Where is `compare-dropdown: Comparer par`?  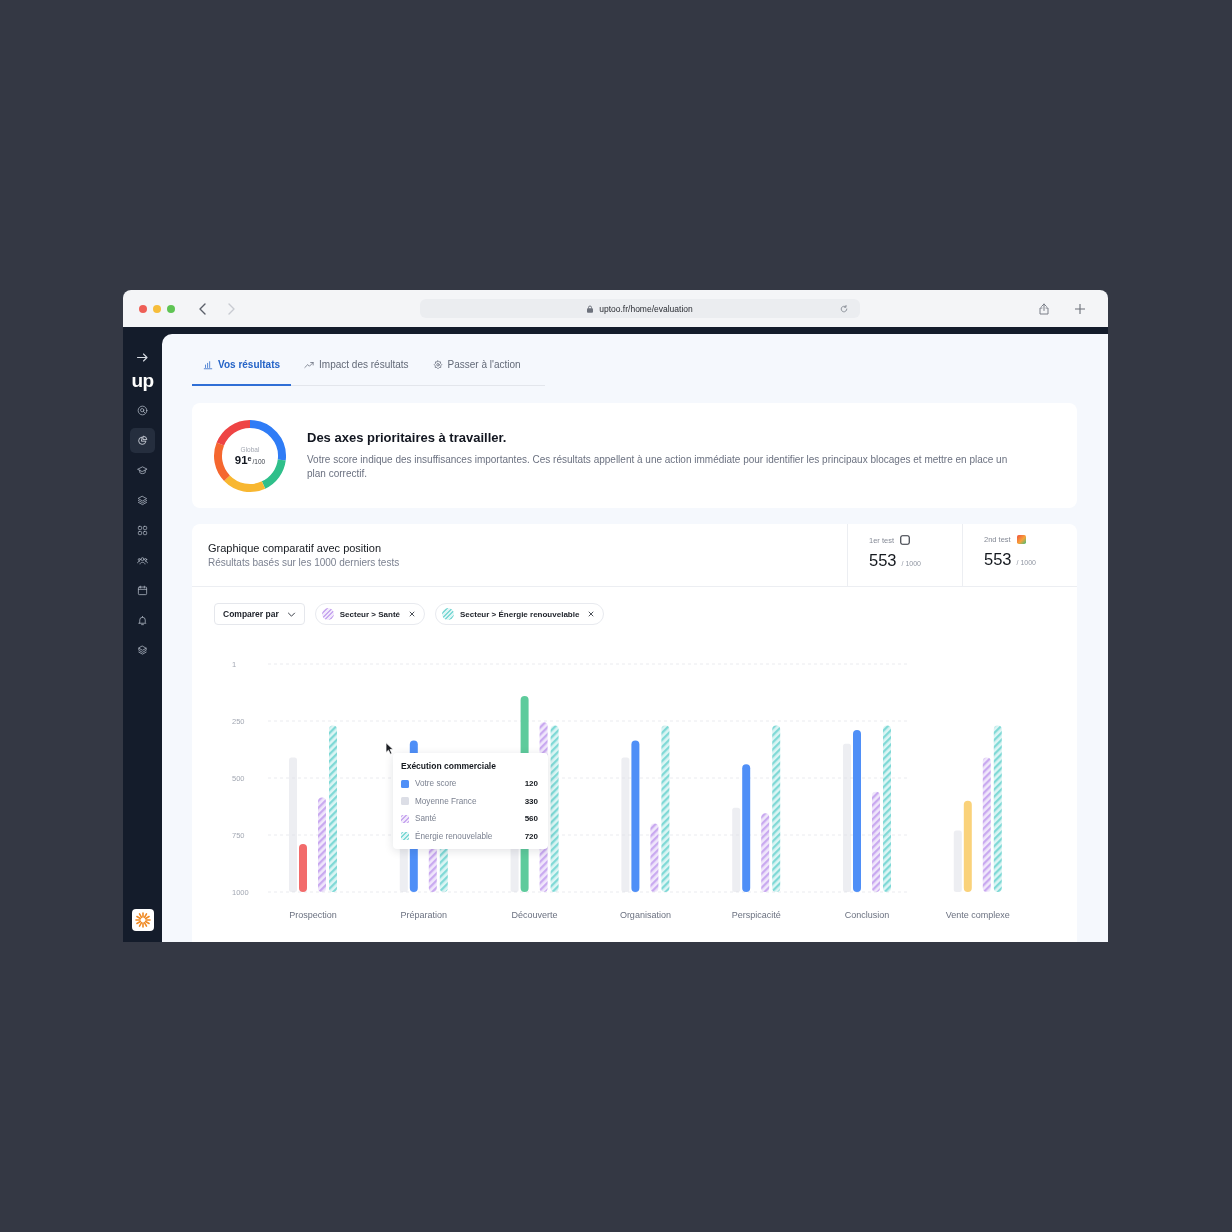
compare-dropdown: Comparer par is located at coordinates (259, 614).